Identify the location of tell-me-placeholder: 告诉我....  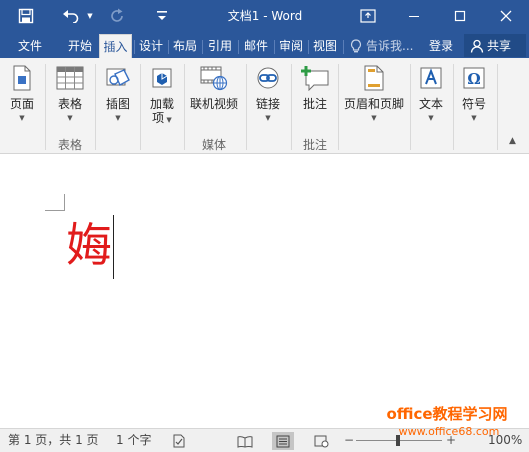
(390, 46).